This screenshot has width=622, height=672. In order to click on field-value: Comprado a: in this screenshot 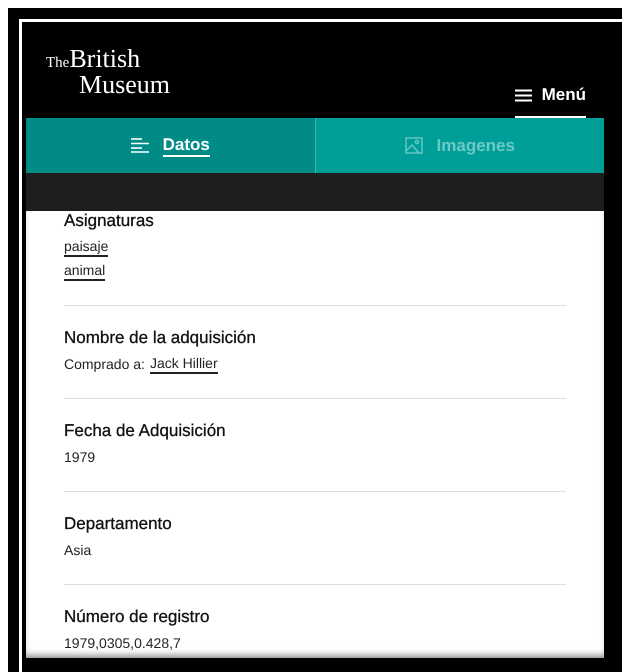, I will do `click(104, 364)`.